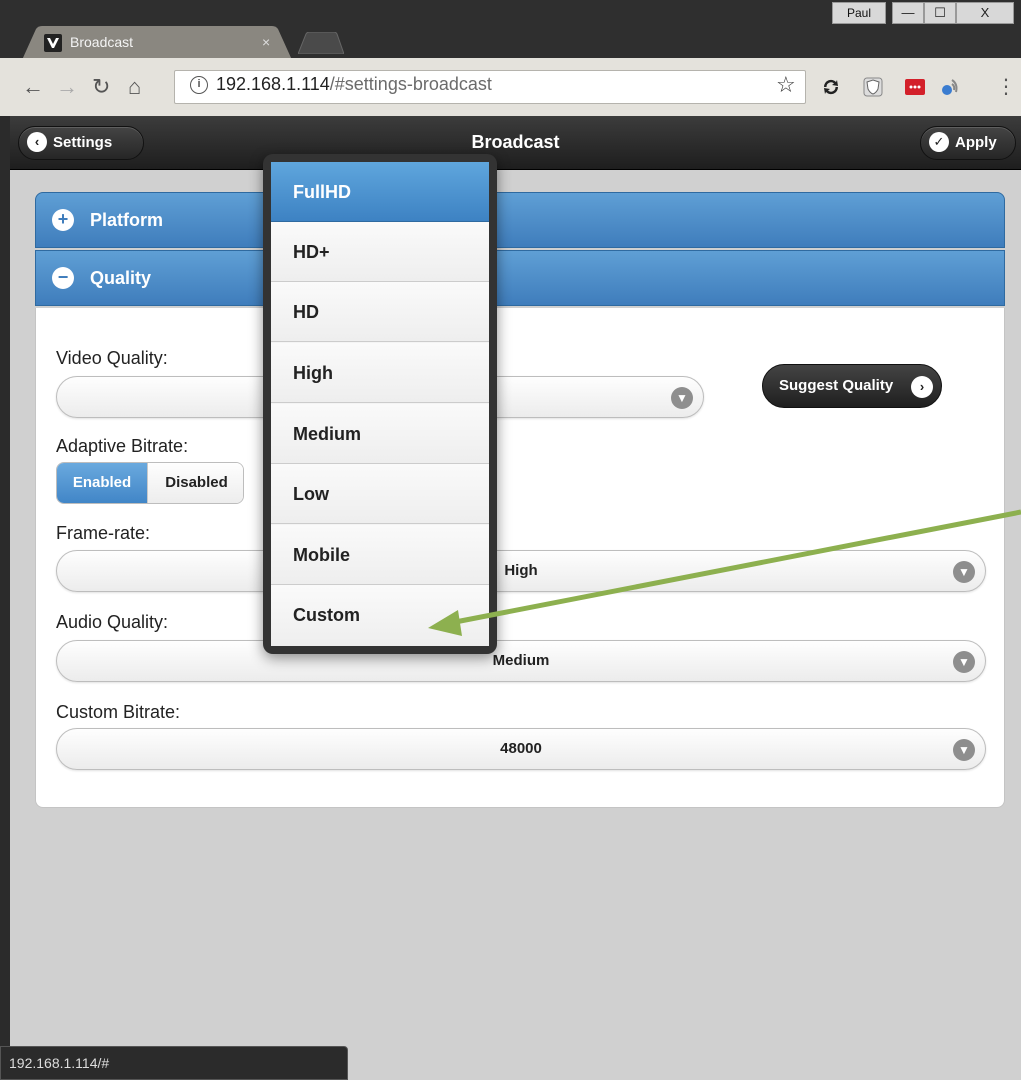 The width and height of the screenshot is (1021, 1080). Describe the element at coordinates (103, 533) in the screenshot. I see `frame-rate-label: Frame-rate:` at that location.